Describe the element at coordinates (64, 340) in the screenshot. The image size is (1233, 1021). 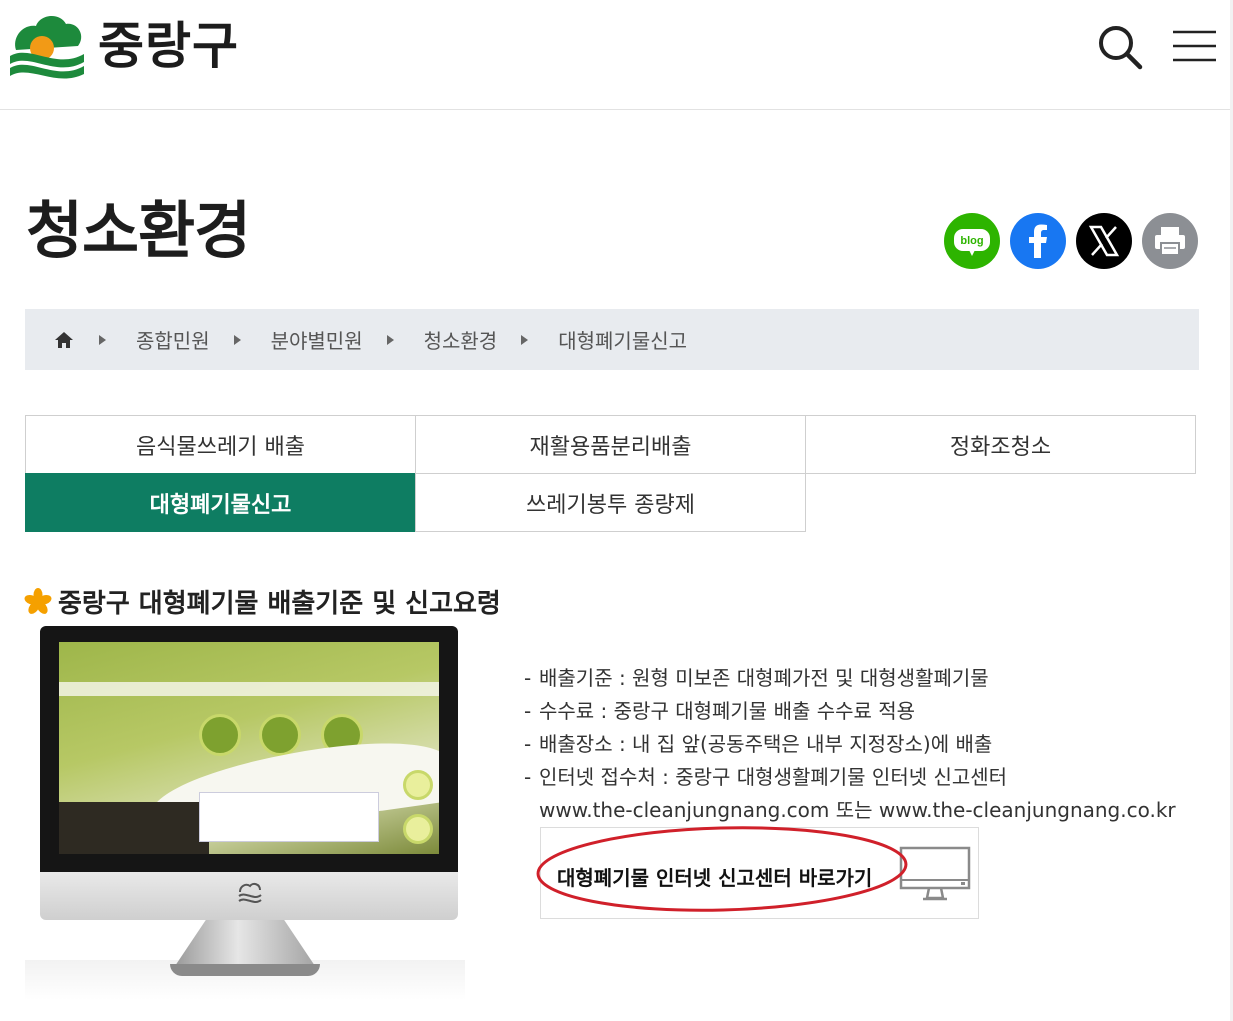
I see `home-icon` at that location.